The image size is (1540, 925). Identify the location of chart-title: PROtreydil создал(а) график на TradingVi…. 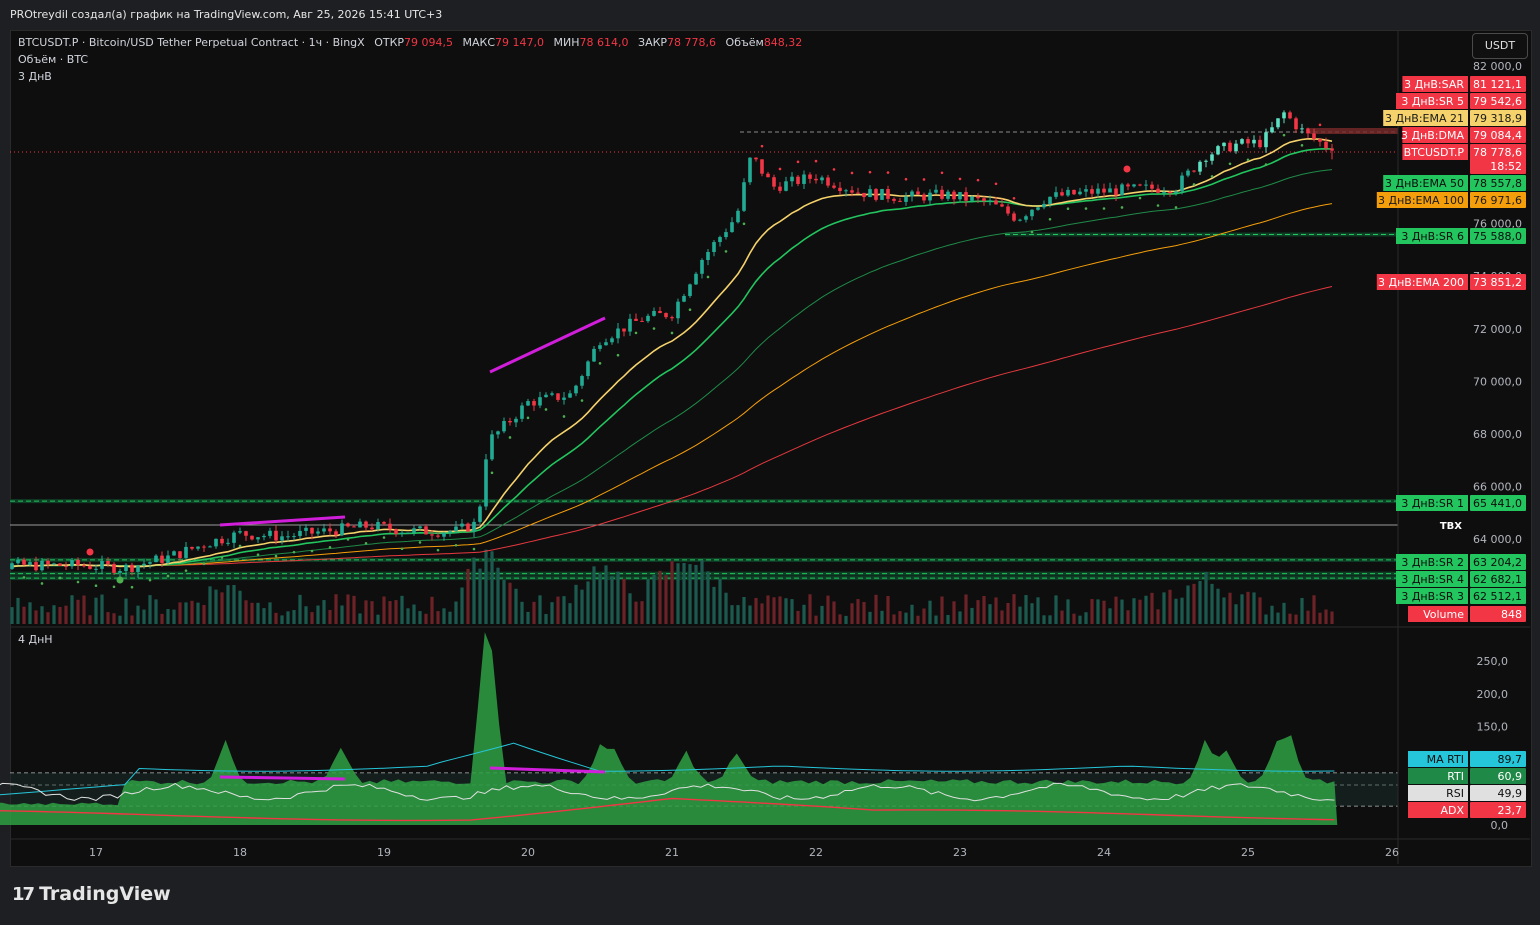
(226, 14).